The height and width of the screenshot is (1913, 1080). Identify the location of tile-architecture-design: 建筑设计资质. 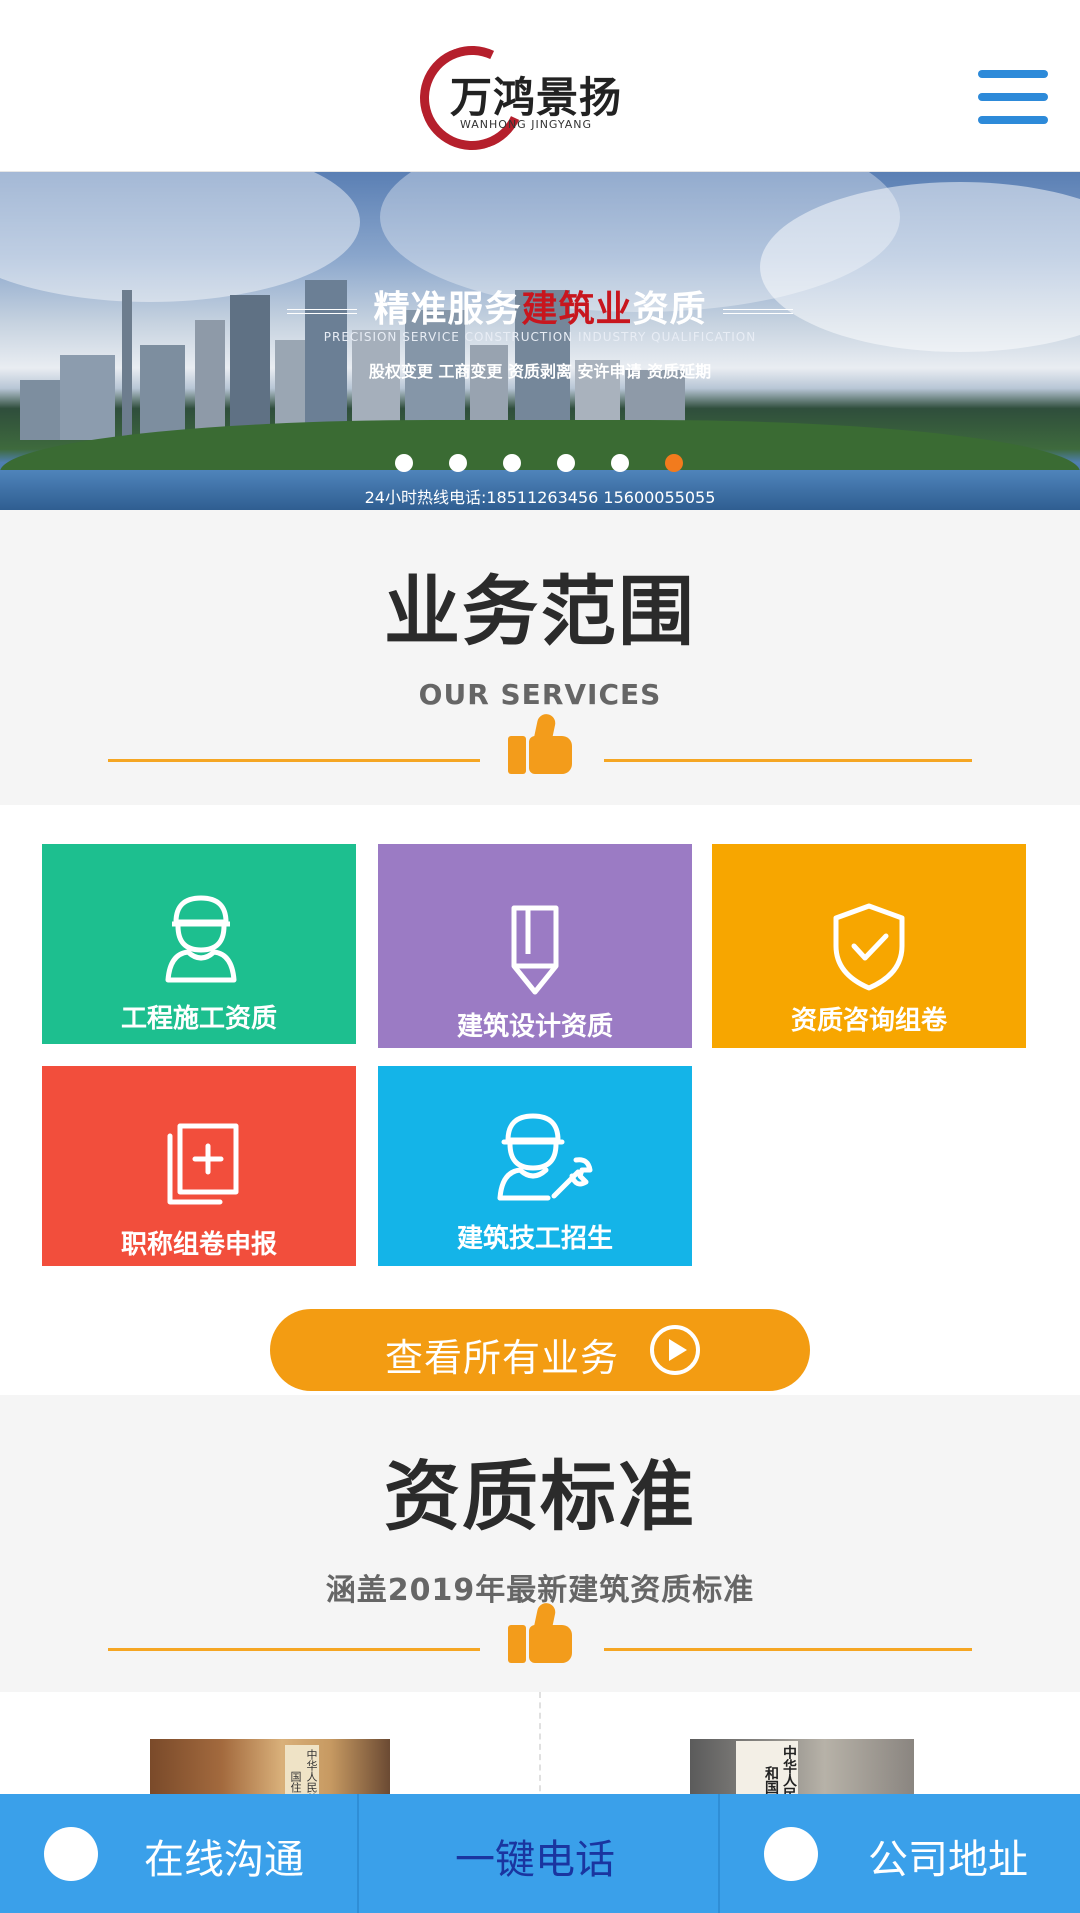
(535, 946).